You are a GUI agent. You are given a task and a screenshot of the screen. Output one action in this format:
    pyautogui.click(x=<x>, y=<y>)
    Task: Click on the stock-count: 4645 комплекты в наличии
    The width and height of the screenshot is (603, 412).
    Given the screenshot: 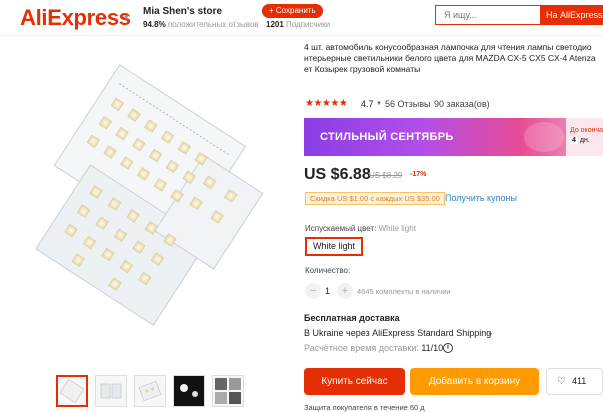 What is the action you would take?
    pyautogui.click(x=404, y=291)
    